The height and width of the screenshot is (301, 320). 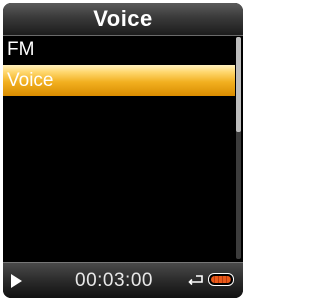 What do you see at coordinates (16, 281) in the screenshot?
I see `play-icon` at bounding box center [16, 281].